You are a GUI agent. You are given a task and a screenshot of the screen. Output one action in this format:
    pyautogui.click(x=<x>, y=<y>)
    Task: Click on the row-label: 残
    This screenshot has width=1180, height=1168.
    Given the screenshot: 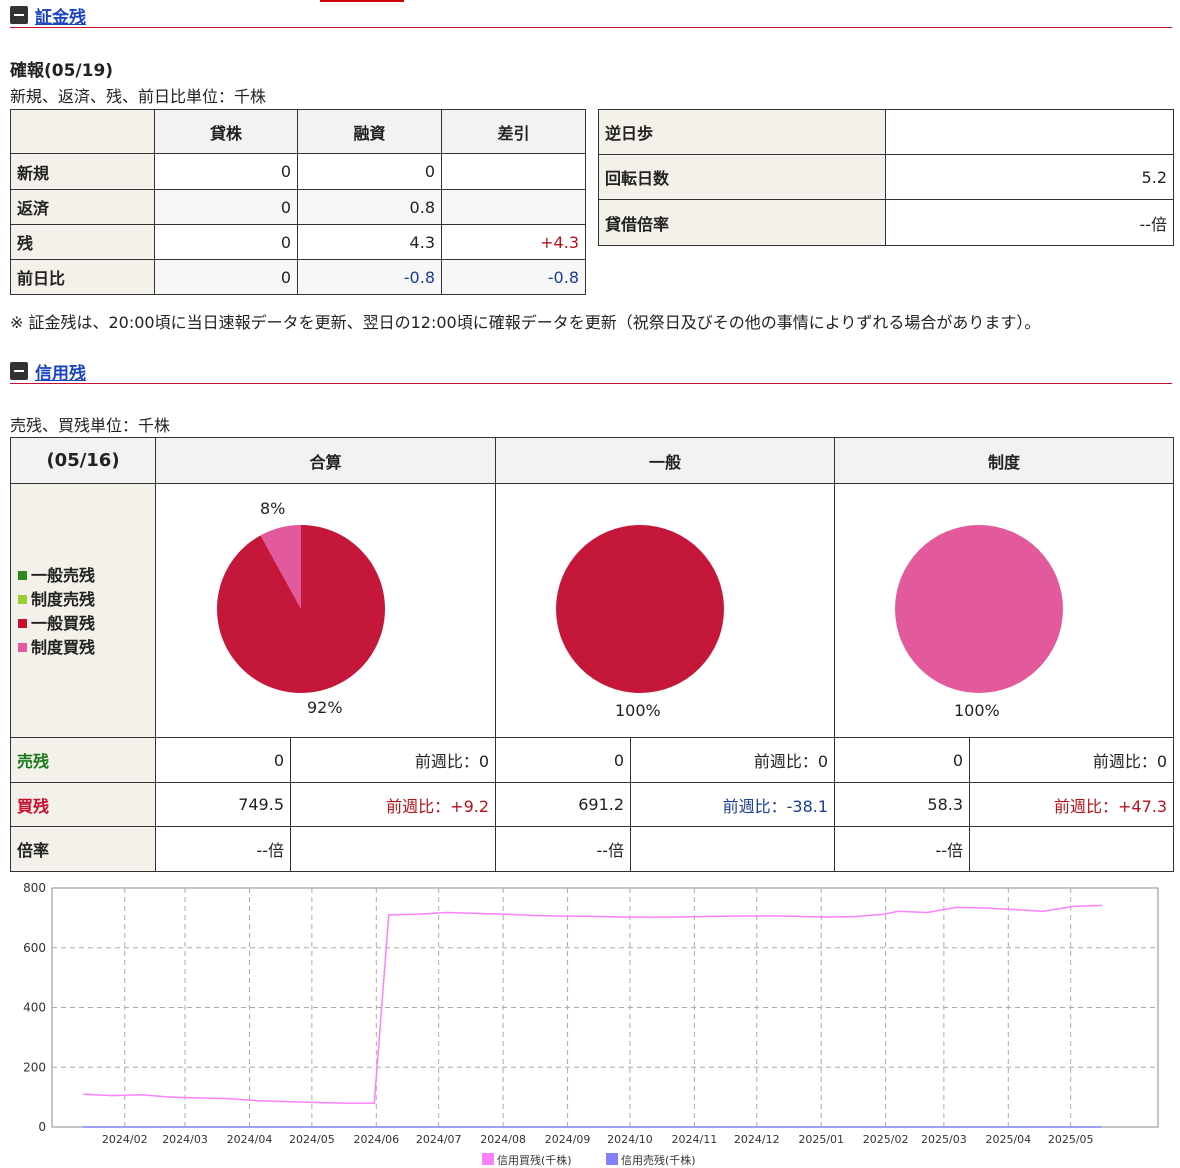 What is the action you would take?
    pyautogui.click(x=82, y=242)
    